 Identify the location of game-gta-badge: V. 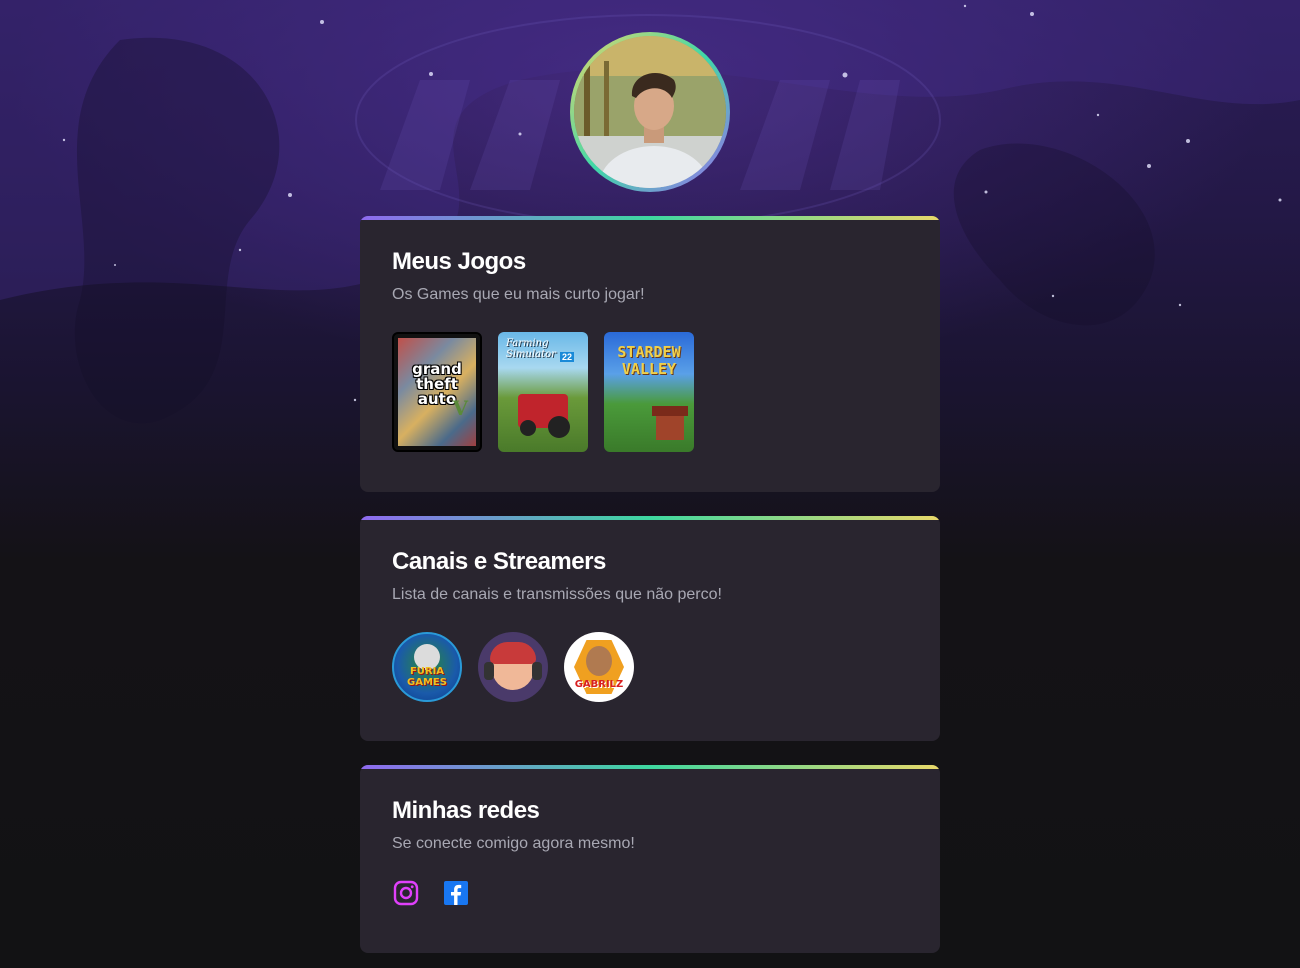
(460, 408).